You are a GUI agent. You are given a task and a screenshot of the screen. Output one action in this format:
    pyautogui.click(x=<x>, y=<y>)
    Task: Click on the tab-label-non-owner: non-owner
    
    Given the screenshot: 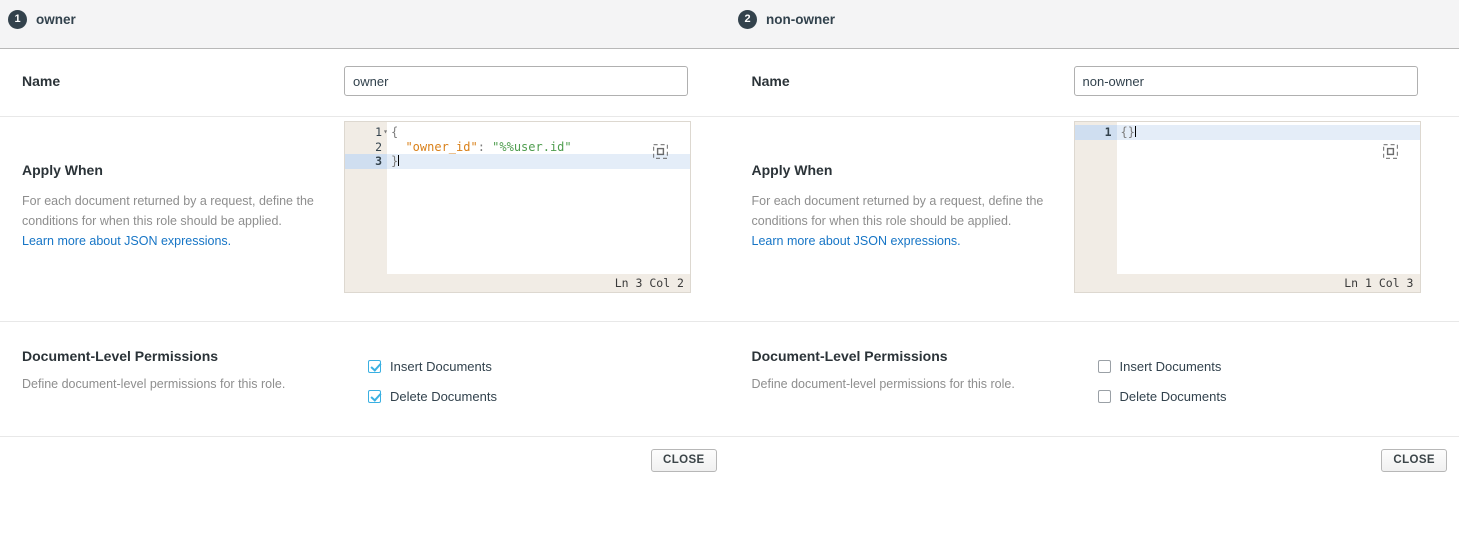 What is the action you would take?
    pyautogui.click(x=800, y=19)
    